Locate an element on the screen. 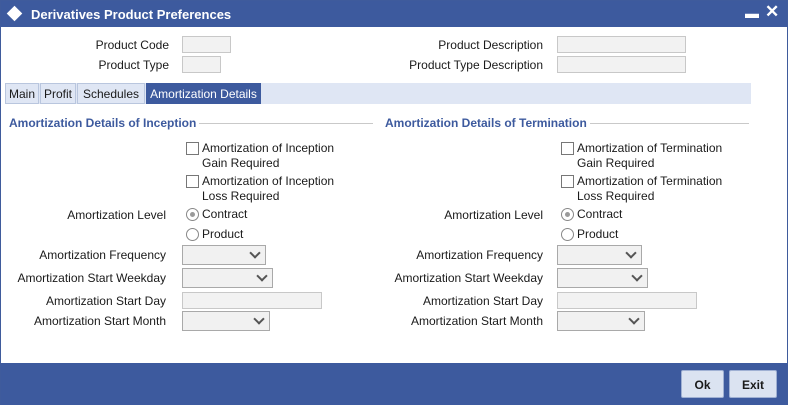 The height and width of the screenshot is (405, 788). termination-gain-label-line1: Amortization of Termination is located at coordinates (650, 148).